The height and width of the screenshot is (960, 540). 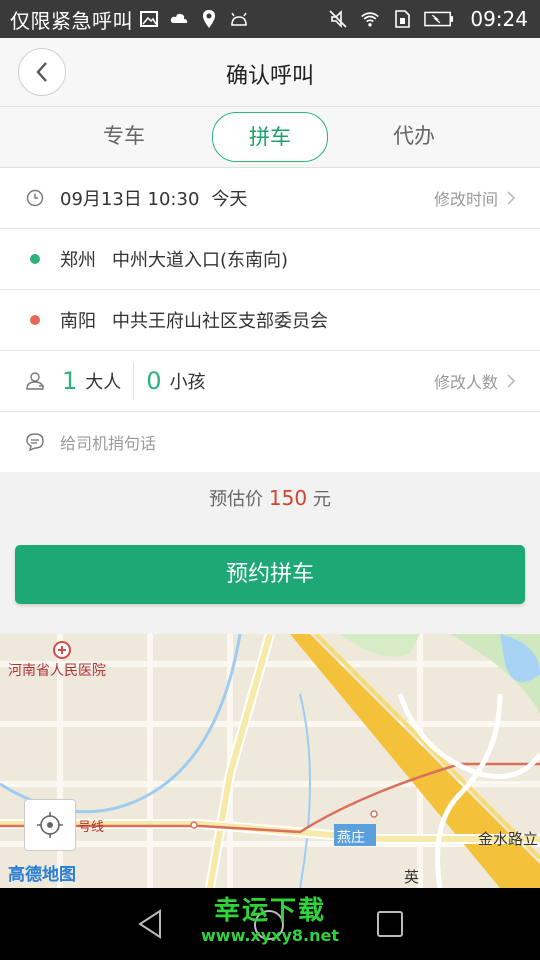 I want to click on android-icon, so click(x=239, y=19).